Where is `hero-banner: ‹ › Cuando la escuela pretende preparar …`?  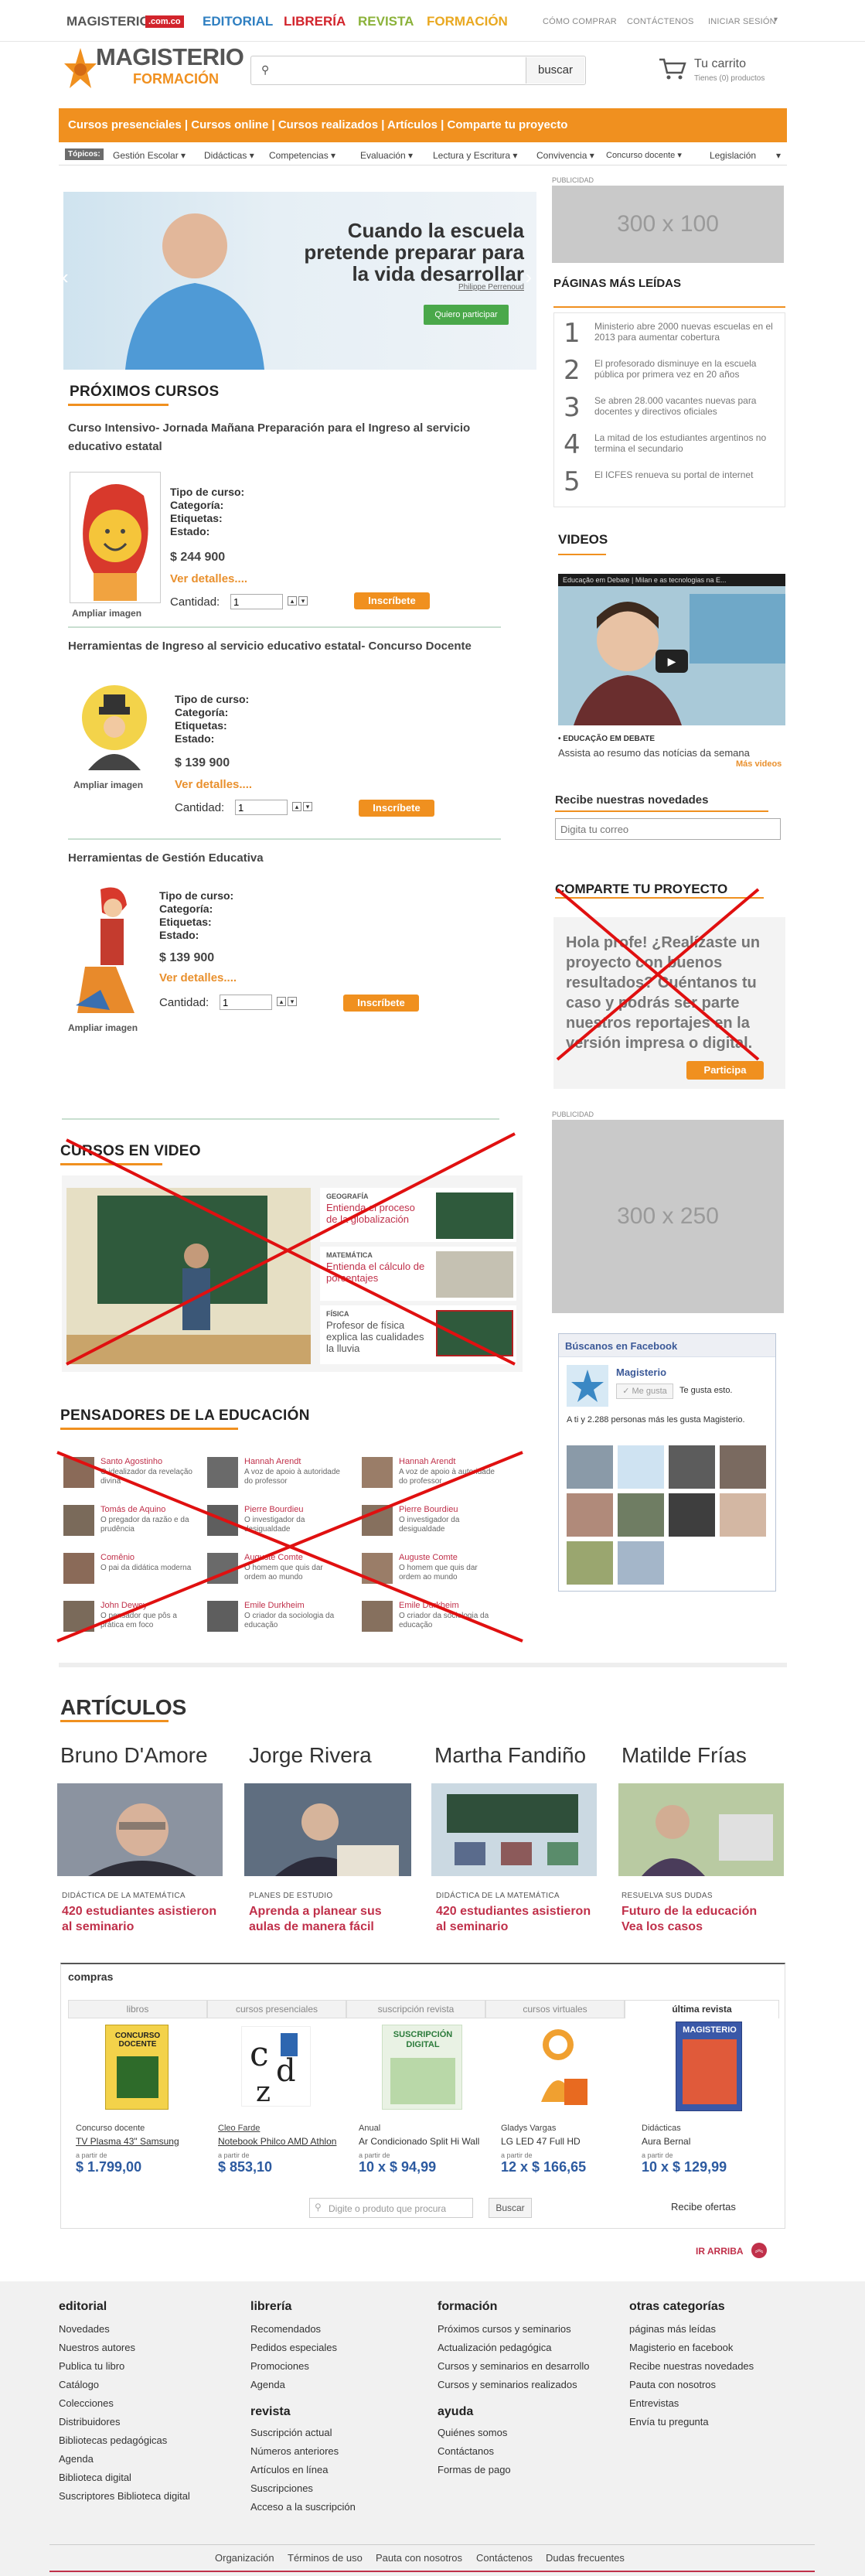
hero-banner: ‹ › Cuando la escuela pretende preparar … is located at coordinates (299, 281).